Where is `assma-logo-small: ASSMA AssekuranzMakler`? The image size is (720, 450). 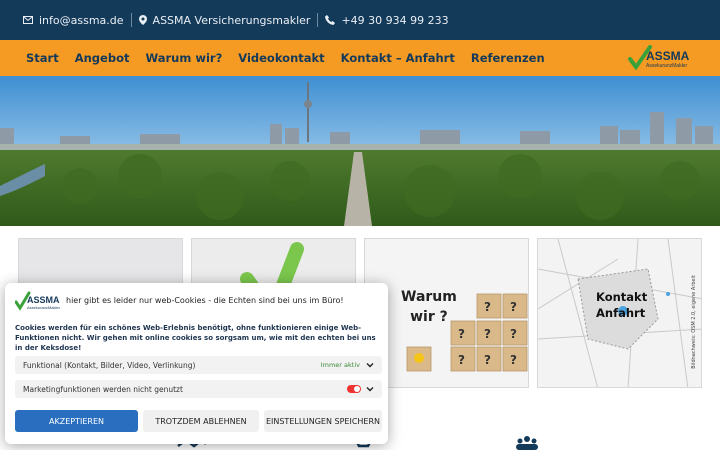
assma-logo-small: ASSMA AssekuranzMakler is located at coordinates (38, 301).